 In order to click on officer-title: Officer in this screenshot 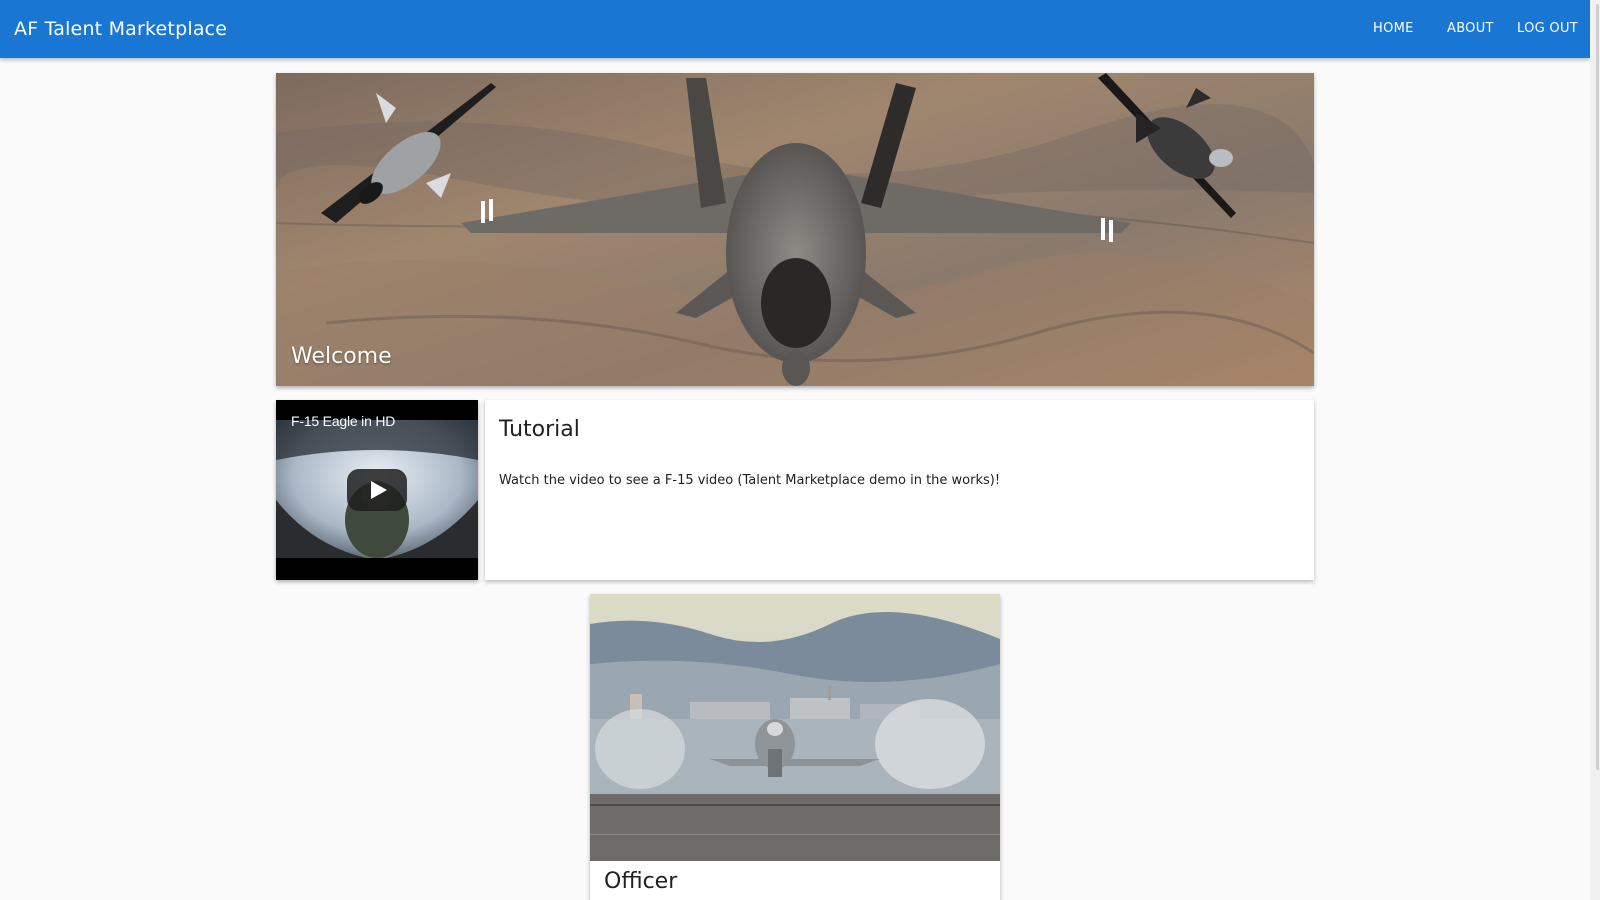, I will do `click(640, 882)`.